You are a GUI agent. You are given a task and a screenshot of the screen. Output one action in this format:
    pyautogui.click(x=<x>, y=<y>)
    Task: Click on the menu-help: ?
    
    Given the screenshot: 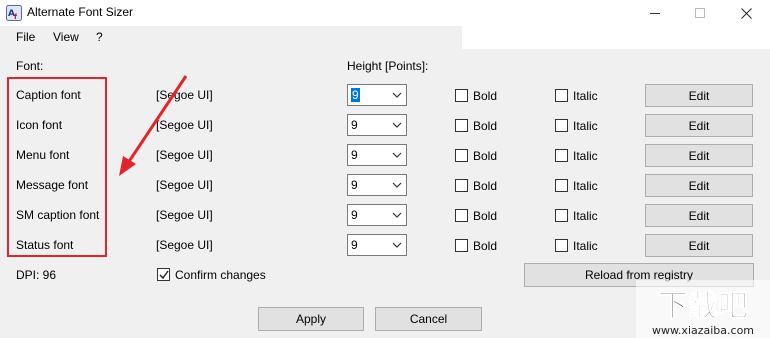 What is the action you would take?
    pyautogui.click(x=99, y=37)
    